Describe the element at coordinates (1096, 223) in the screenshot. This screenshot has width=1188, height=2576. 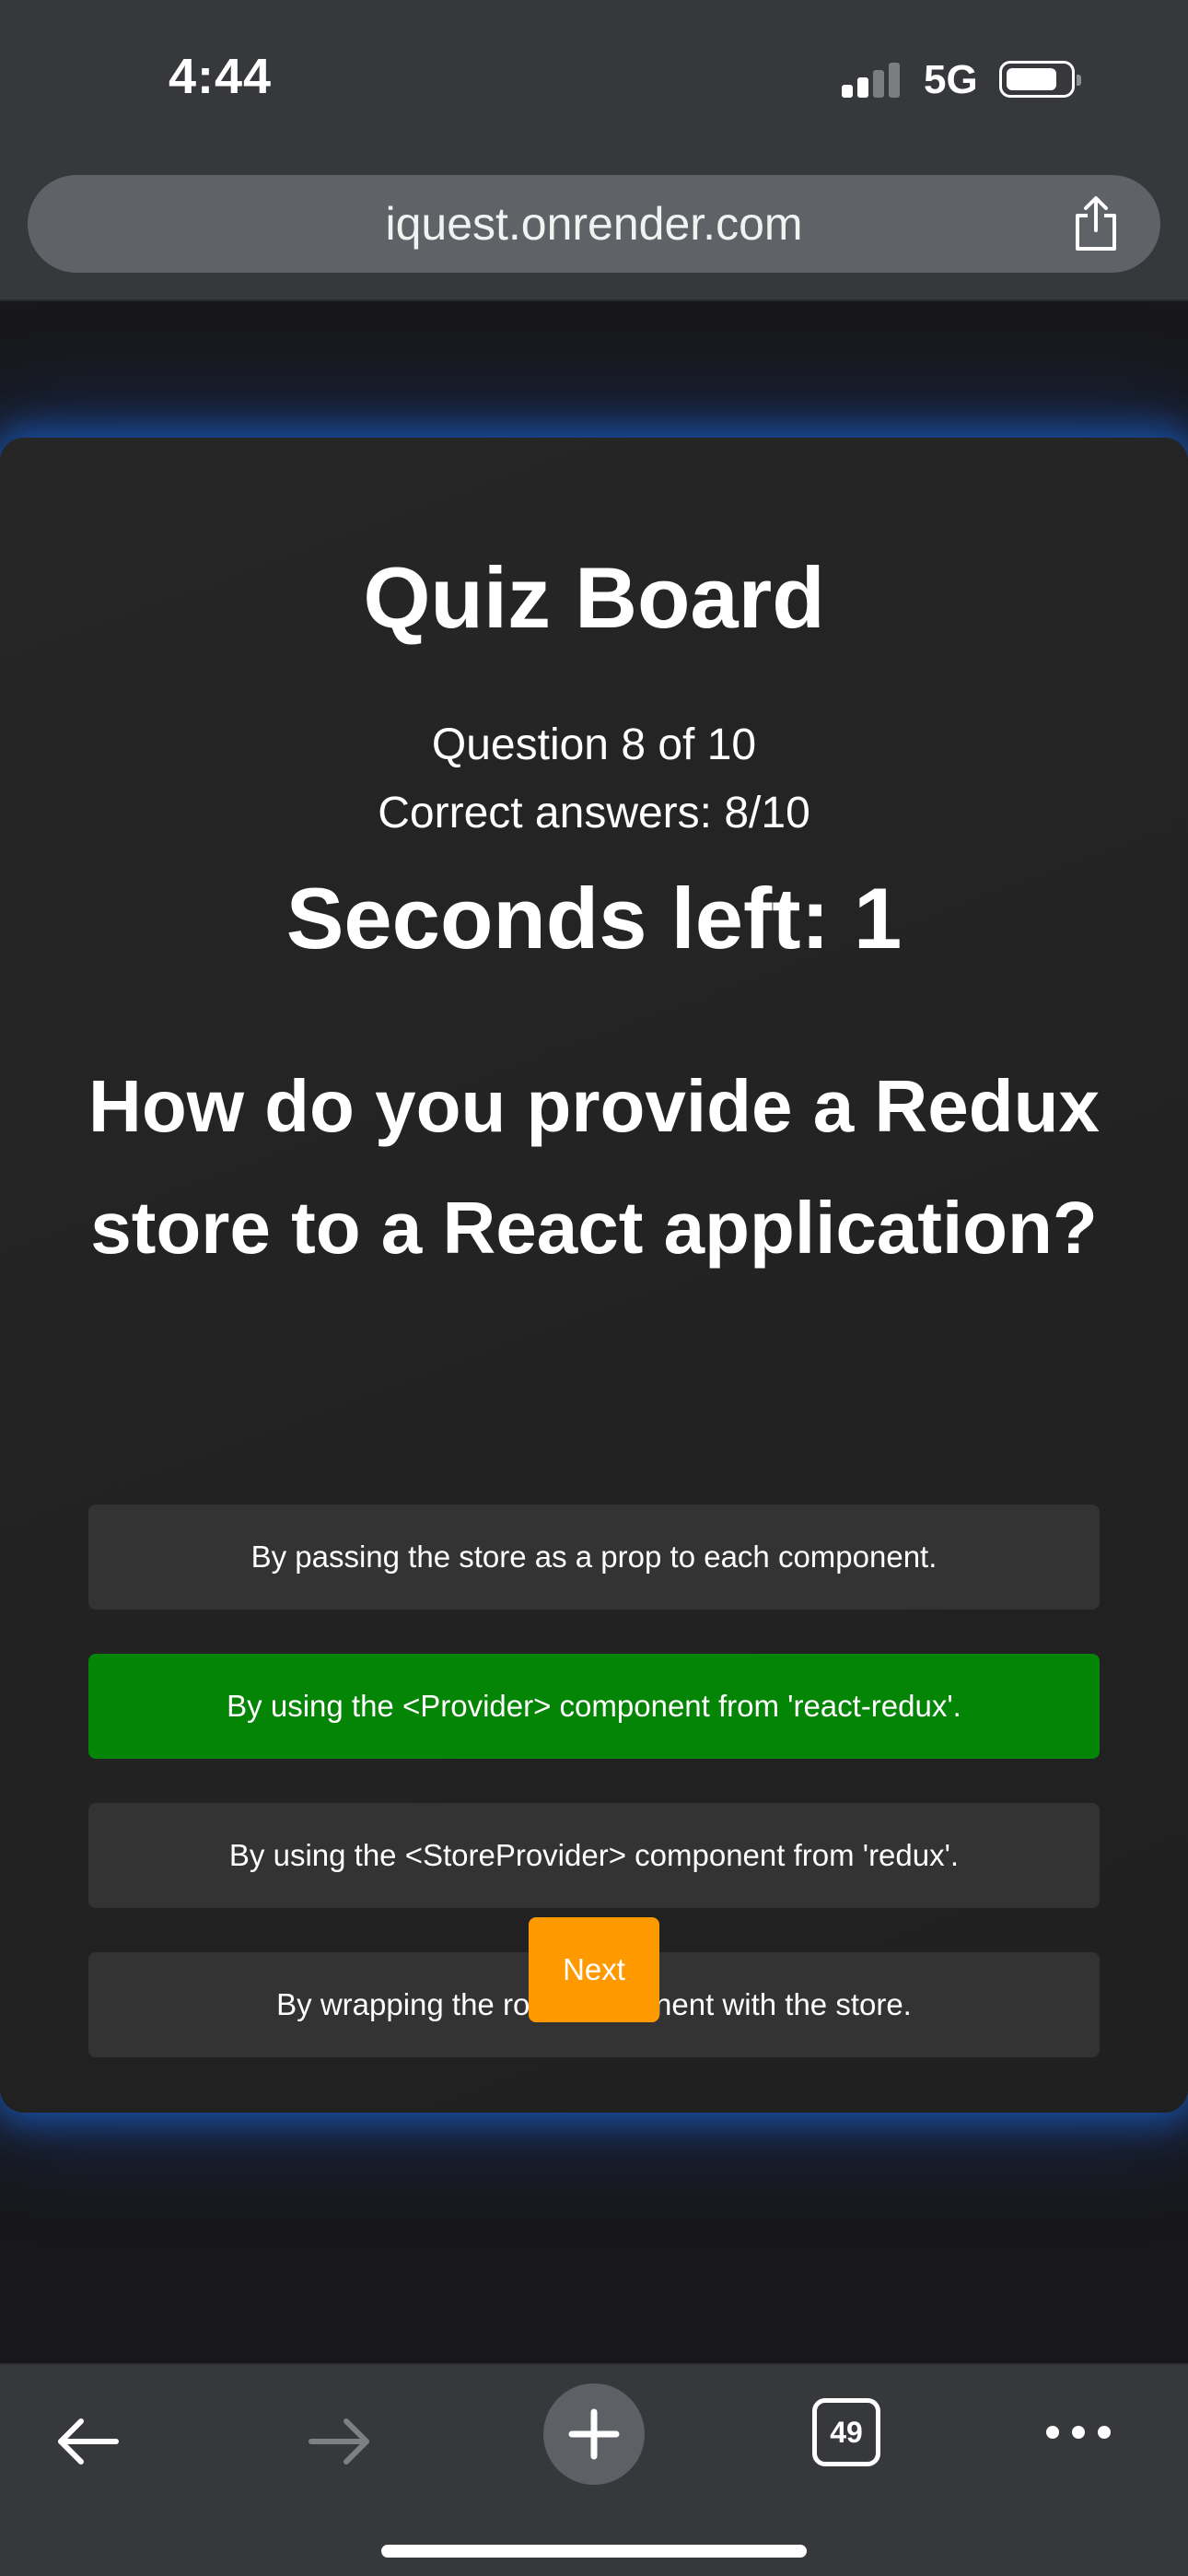
I see `share-icon` at that location.